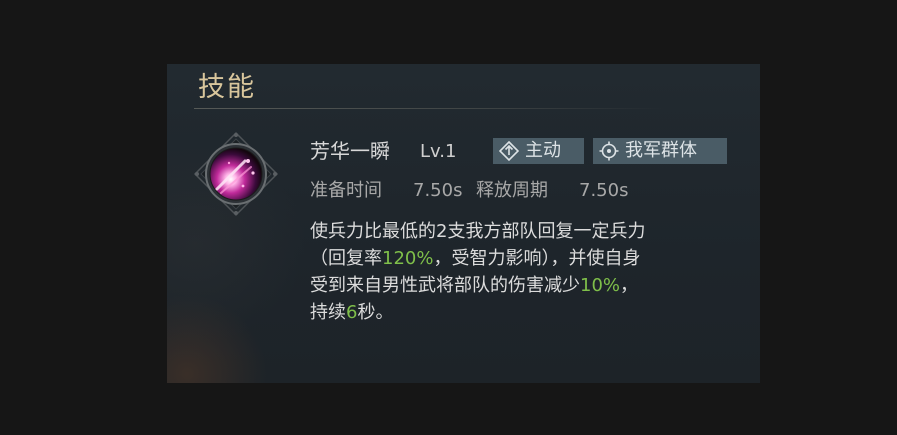 This screenshot has width=897, height=435. Describe the element at coordinates (408, 258) in the screenshot. I see `heal-rate-value: 120%` at that location.